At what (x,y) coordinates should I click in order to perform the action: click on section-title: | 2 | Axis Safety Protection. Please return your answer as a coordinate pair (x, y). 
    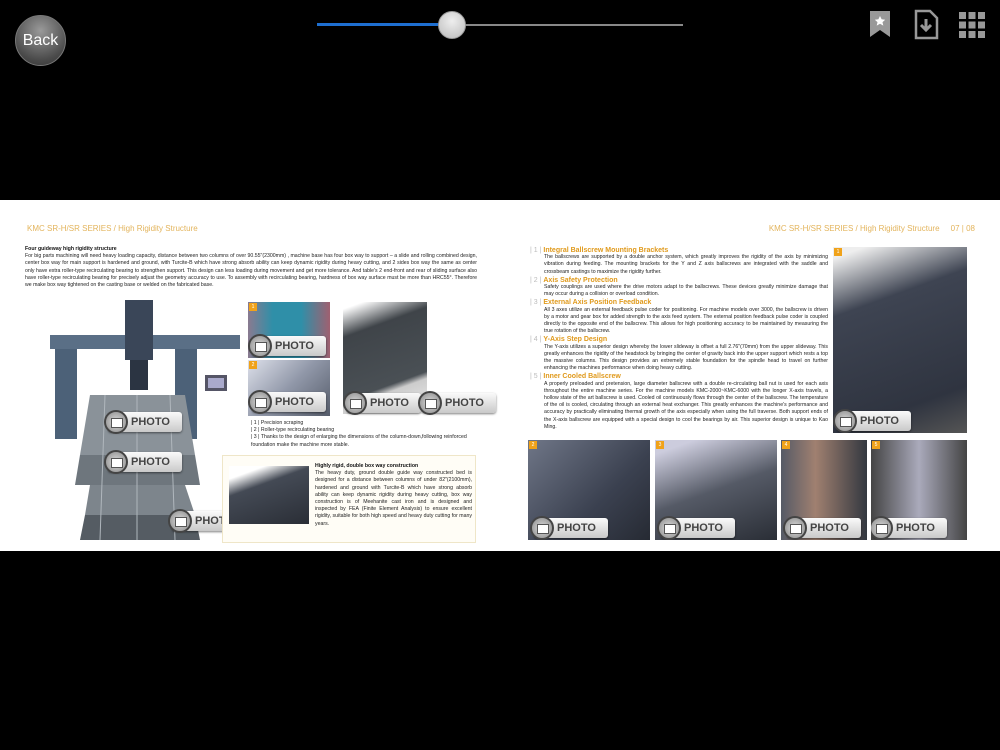
    Looking at the image, I should click on (574, 280).